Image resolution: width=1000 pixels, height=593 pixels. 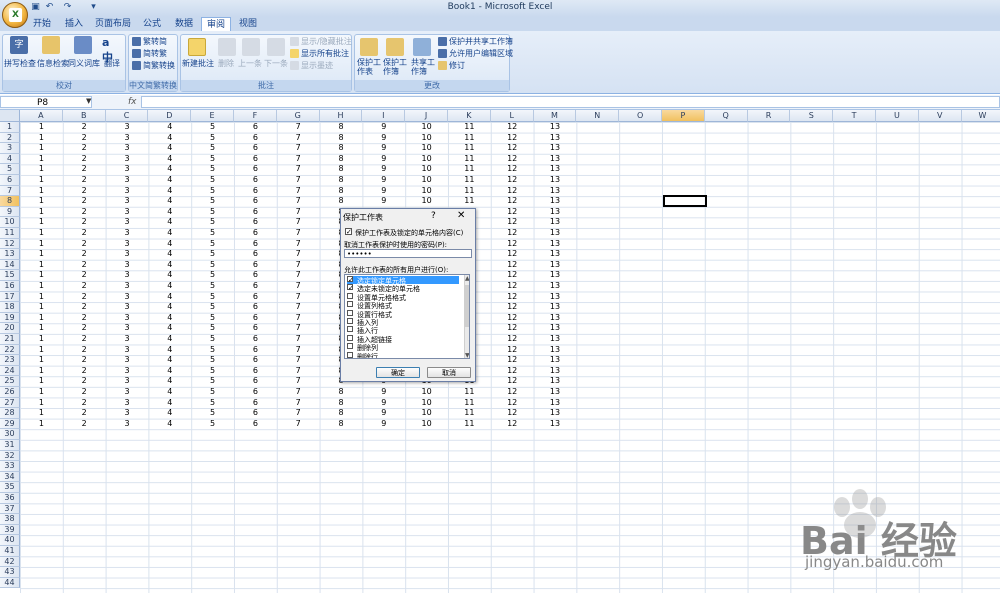 I want to click on name-box-dropdown-icon: ▼, so click(x=88, y=101).